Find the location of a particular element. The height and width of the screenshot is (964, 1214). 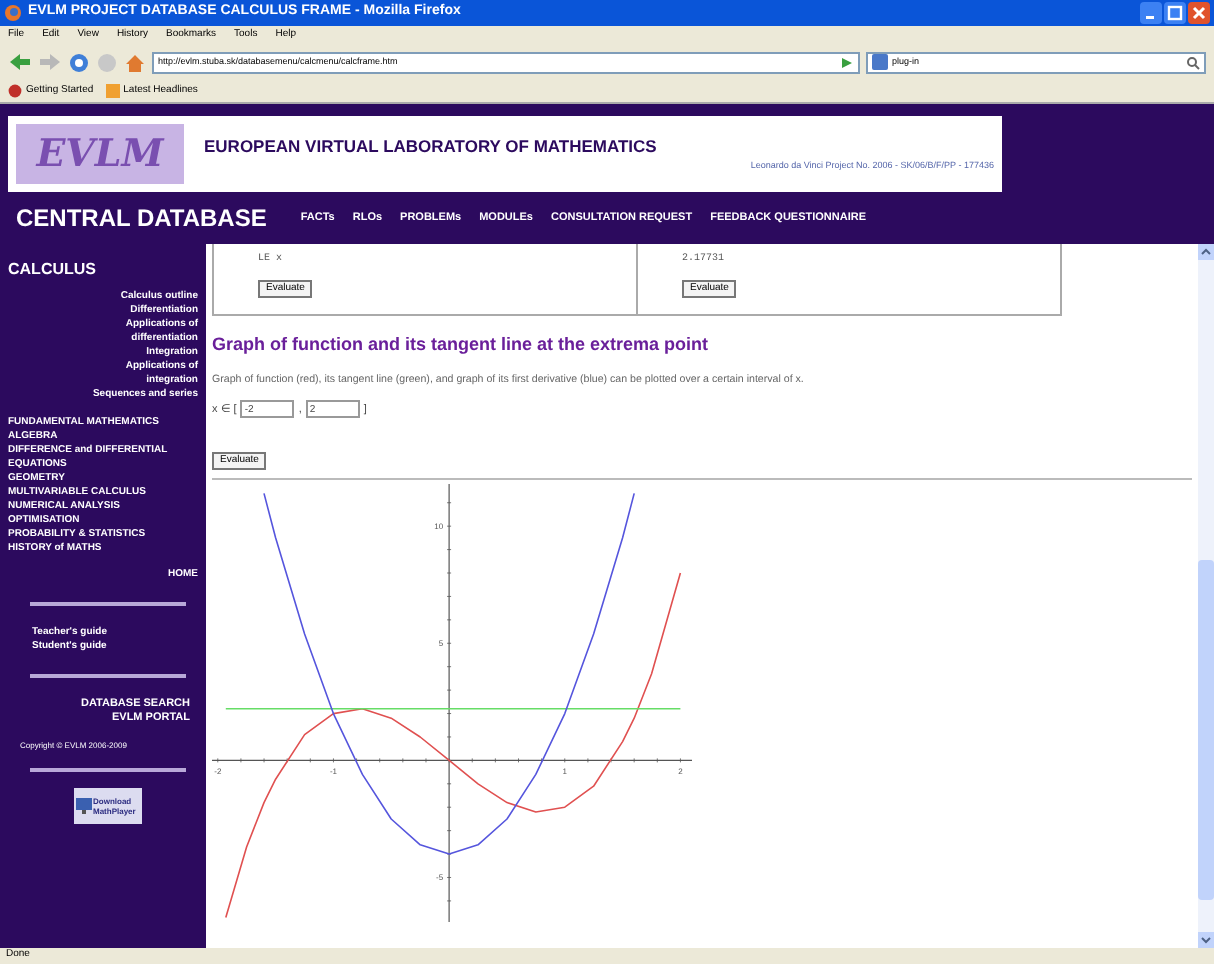

scrollbar is located at coordinates (1206, 596).